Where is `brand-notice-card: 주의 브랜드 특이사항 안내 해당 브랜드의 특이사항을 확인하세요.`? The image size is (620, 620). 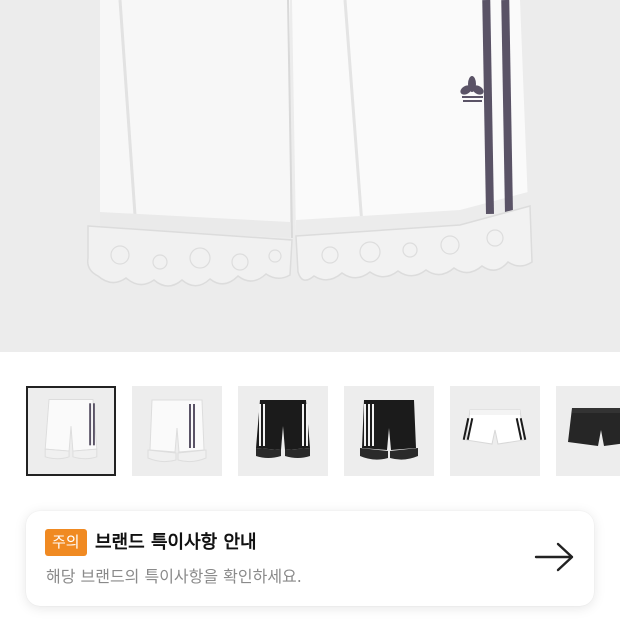 brand-notice-card: 주의 브랜드 특이사항 안내 해당 브랜드의 특이사항을 확인하세요. is located at coordinates (310, 558).